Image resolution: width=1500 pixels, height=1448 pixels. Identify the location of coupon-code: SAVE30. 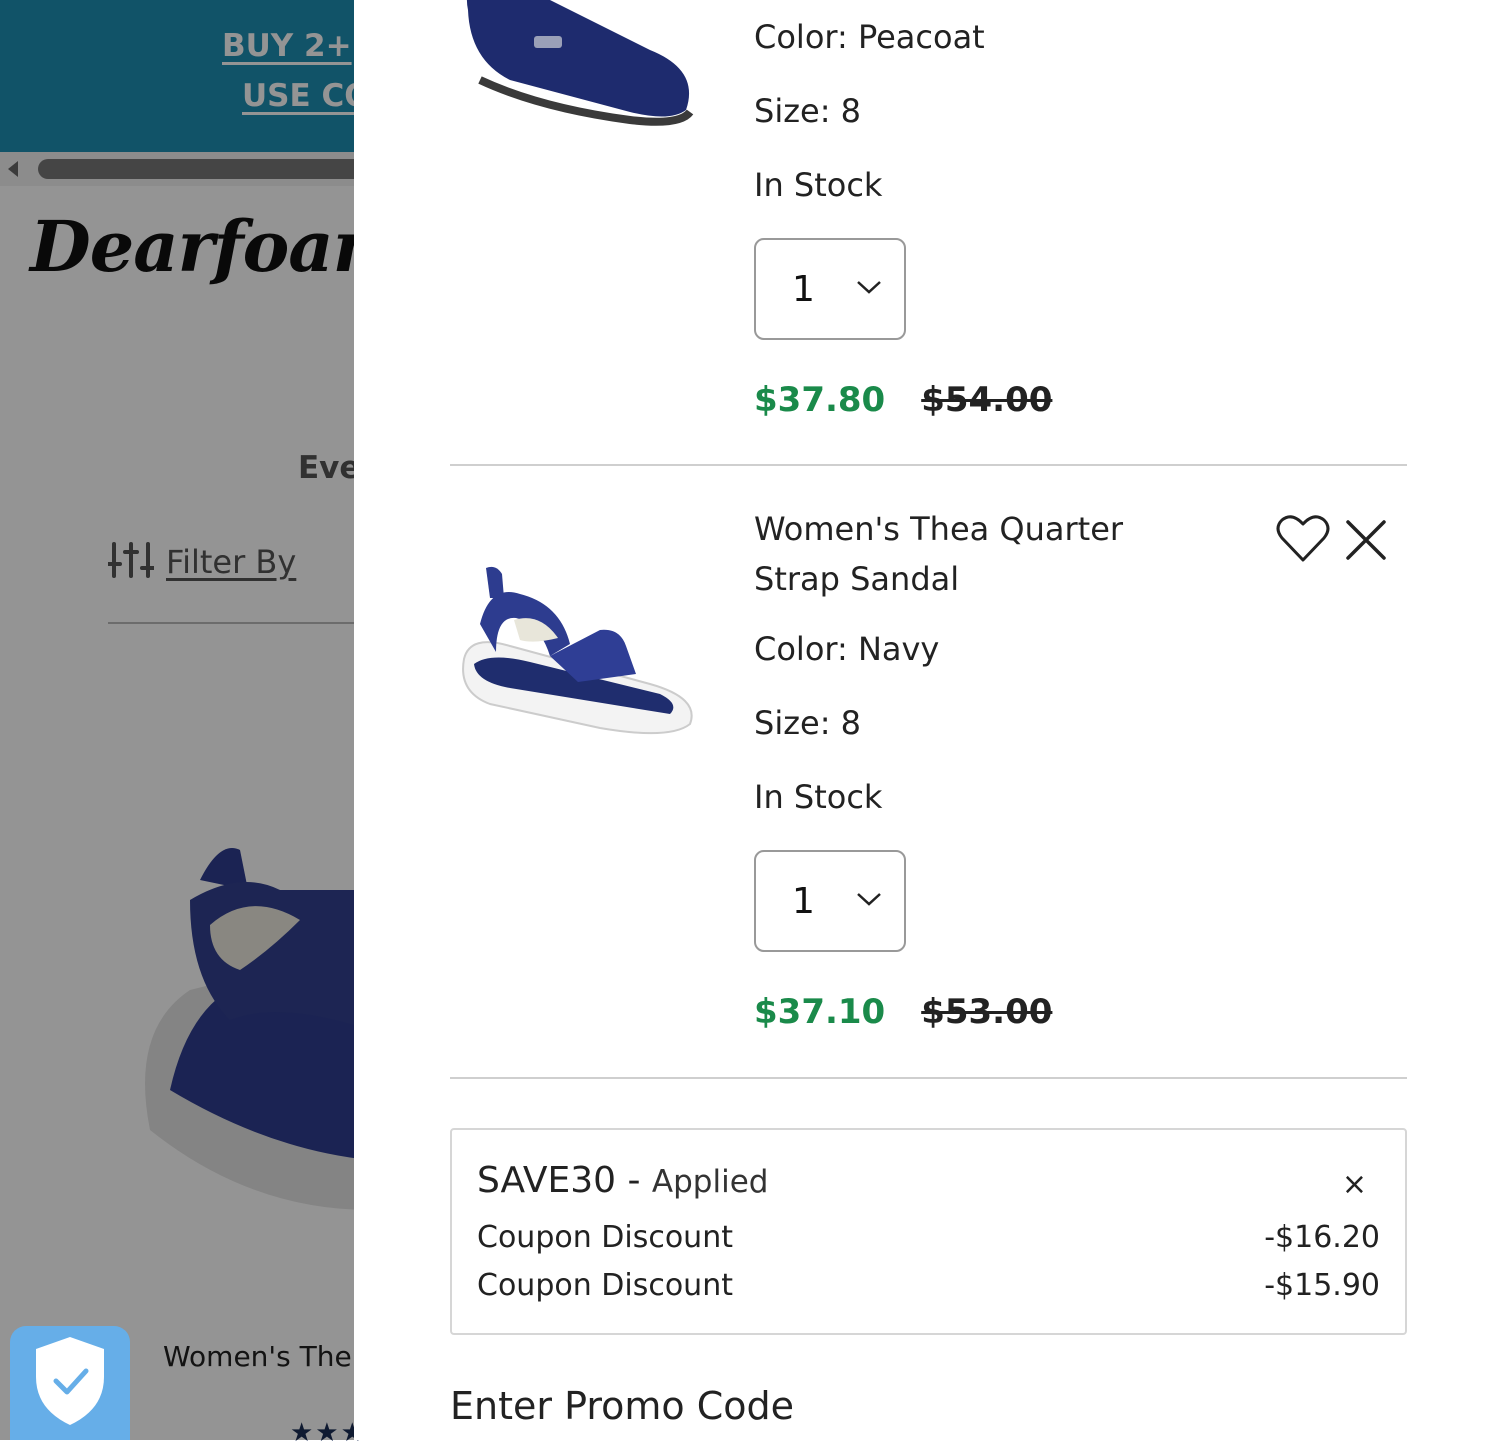
(547, 1180).